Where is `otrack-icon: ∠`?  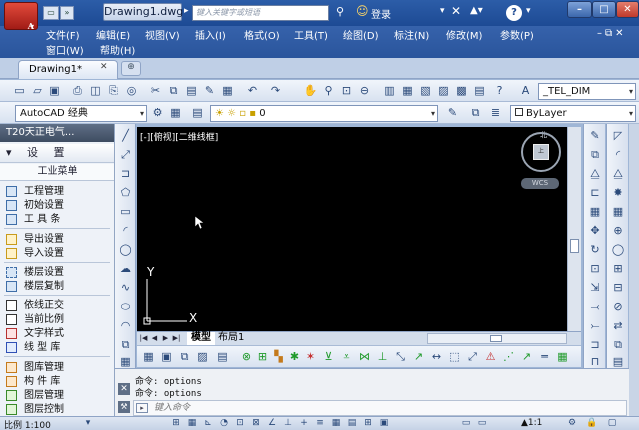 otrack-icon: ∠ is located at coordinates (272, 423).